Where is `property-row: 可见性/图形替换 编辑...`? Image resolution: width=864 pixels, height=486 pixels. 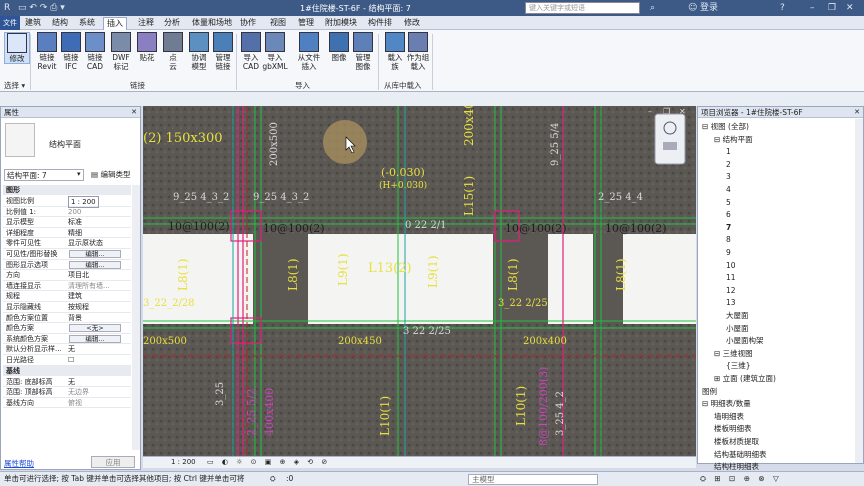 property-row: 可见性/图形替换 编辑... is located at coordinates (67, 254).